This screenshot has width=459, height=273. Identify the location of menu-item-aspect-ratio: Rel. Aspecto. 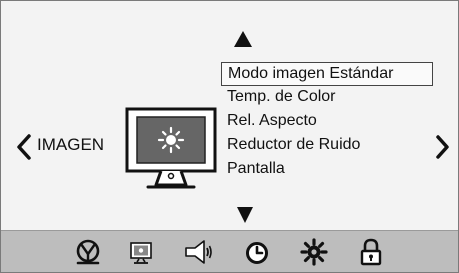
(327, 122).